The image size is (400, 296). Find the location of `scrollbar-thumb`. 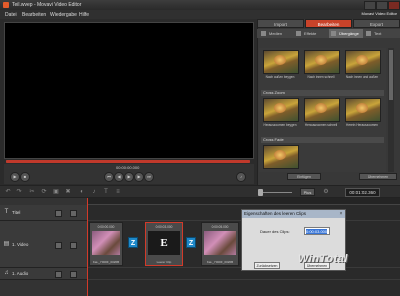

scrollbar-thumb is located at coordinates (391, 75).